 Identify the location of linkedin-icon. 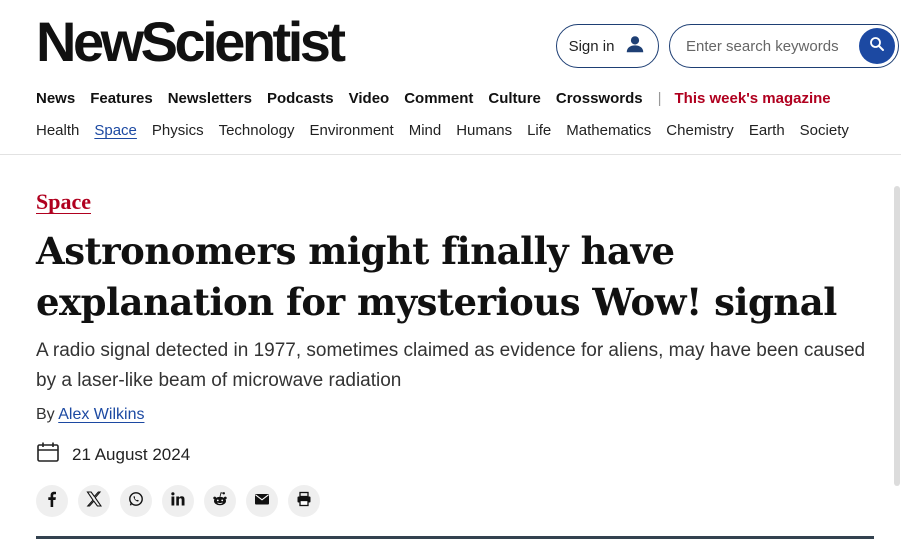
(178, 501).